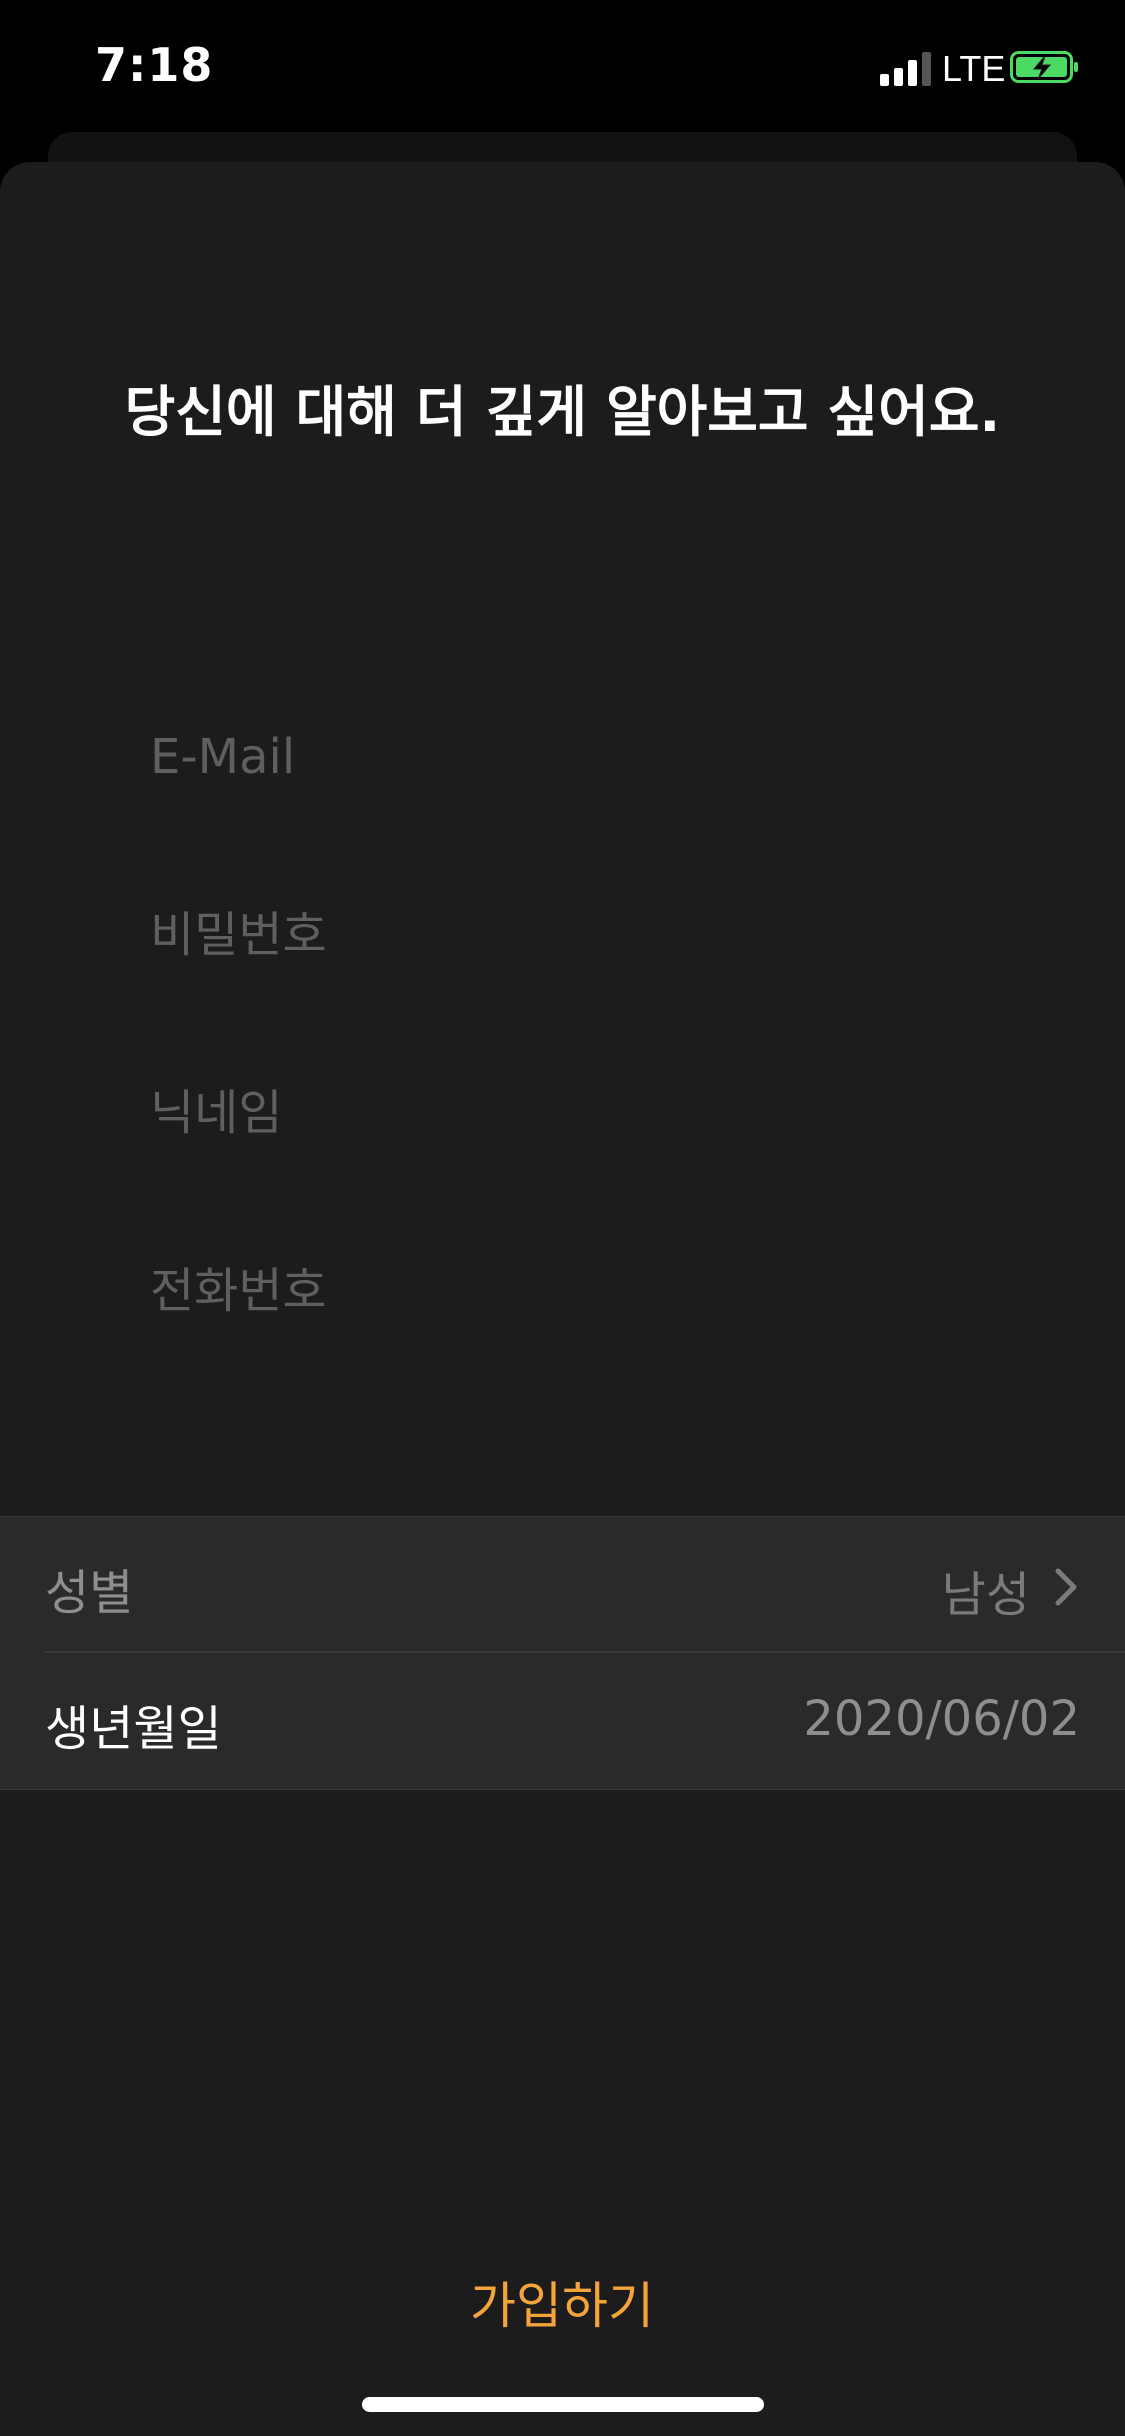  What do you see at coordinates (562, 2302) in the screenshot?
I see `signup-button: 가입하기` at bounding box center [562, 2302].